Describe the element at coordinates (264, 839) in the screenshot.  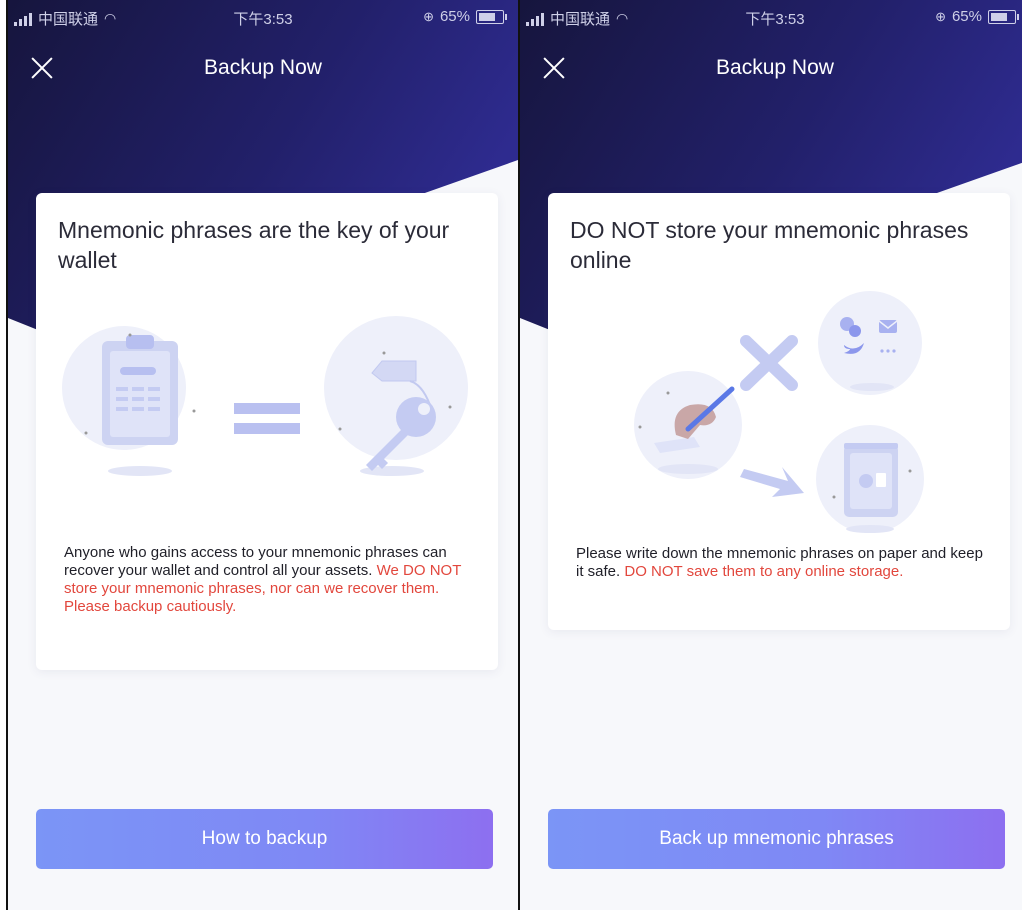
I see `how-to-backup-button: How to backup` at that location.